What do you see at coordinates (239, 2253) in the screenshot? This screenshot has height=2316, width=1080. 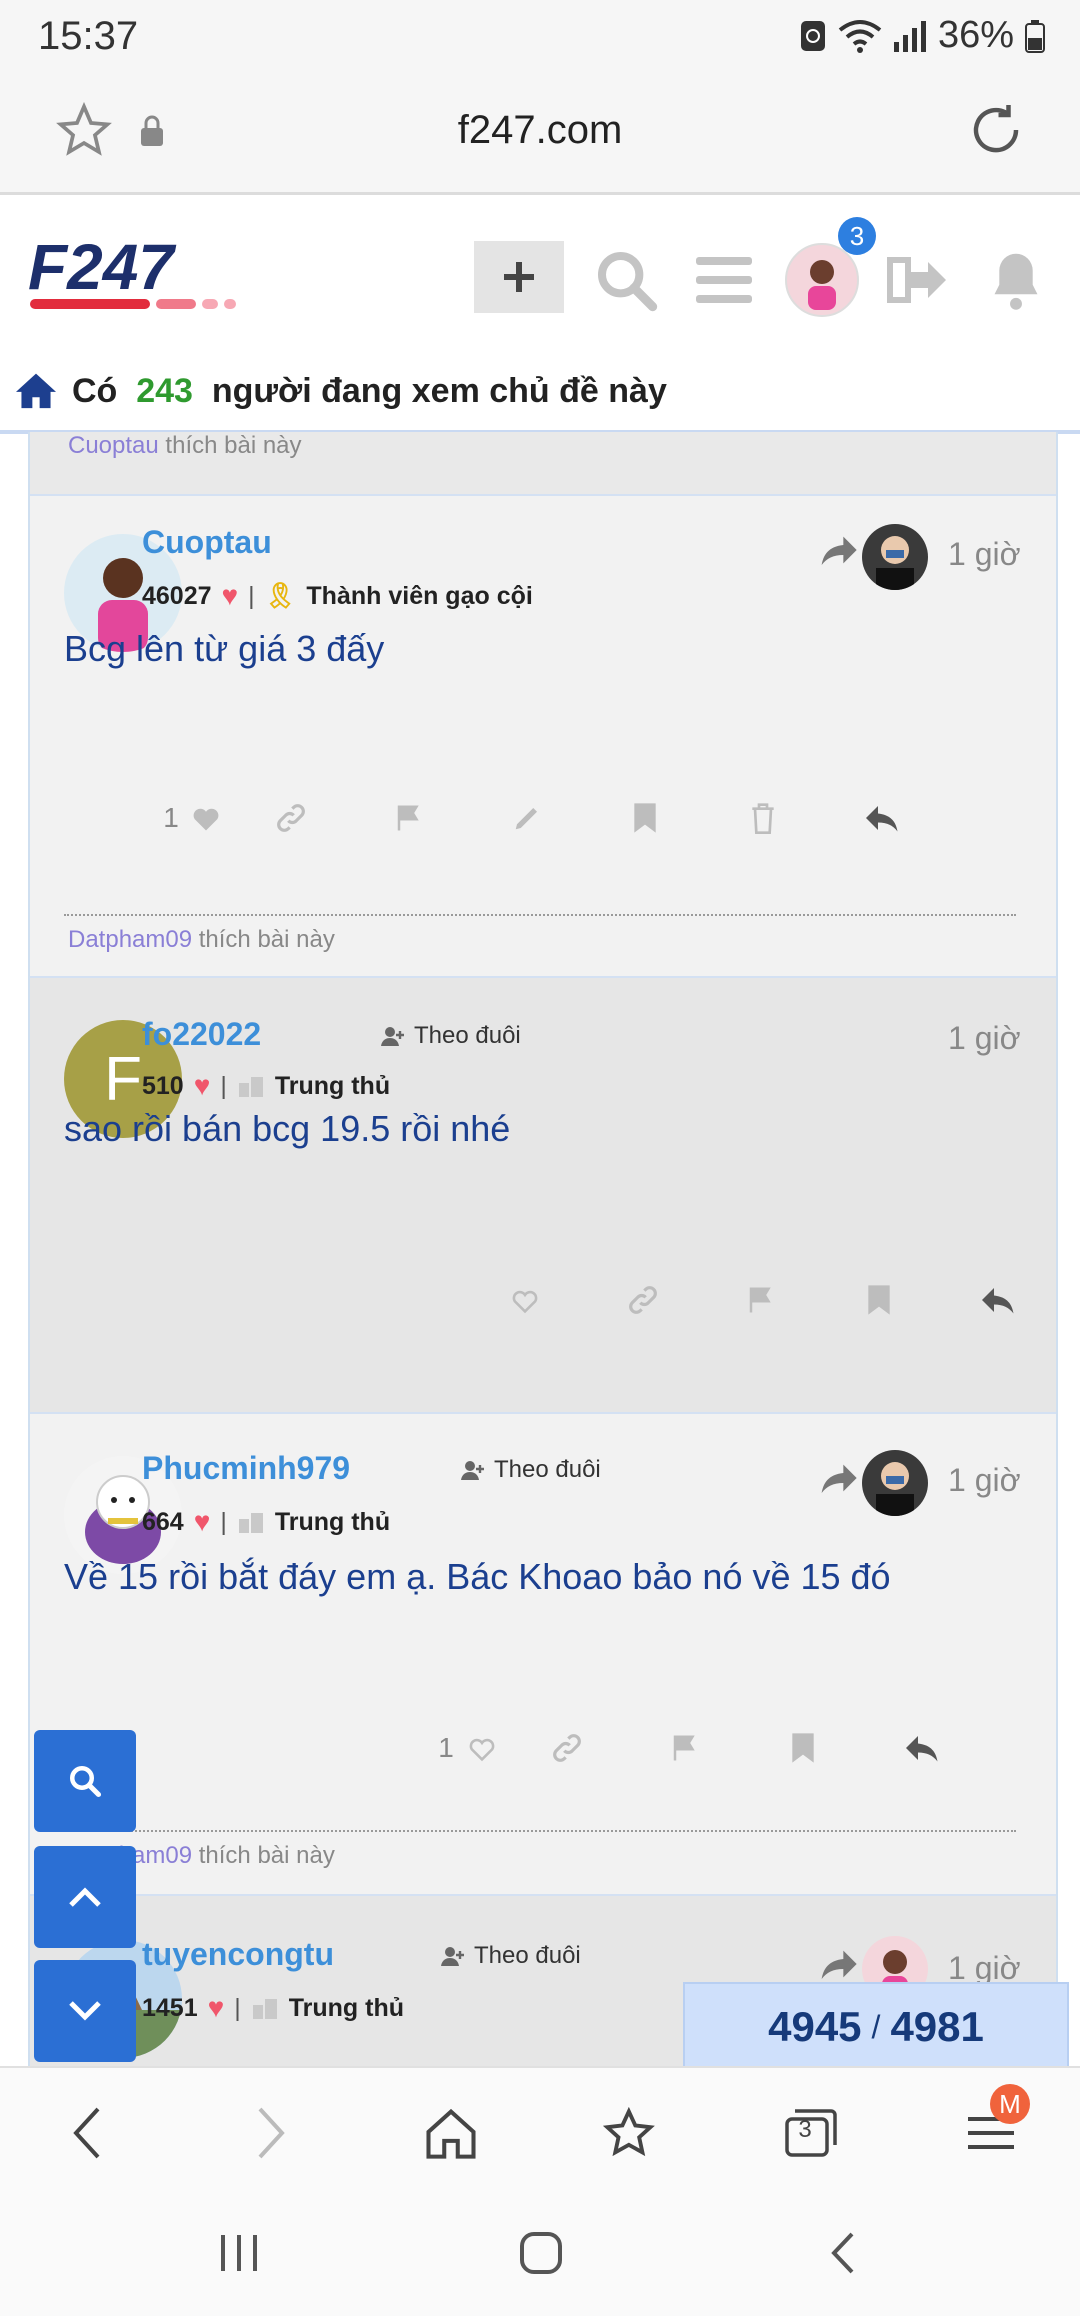 I see `recents-button` at bounding box center [239, 2253].